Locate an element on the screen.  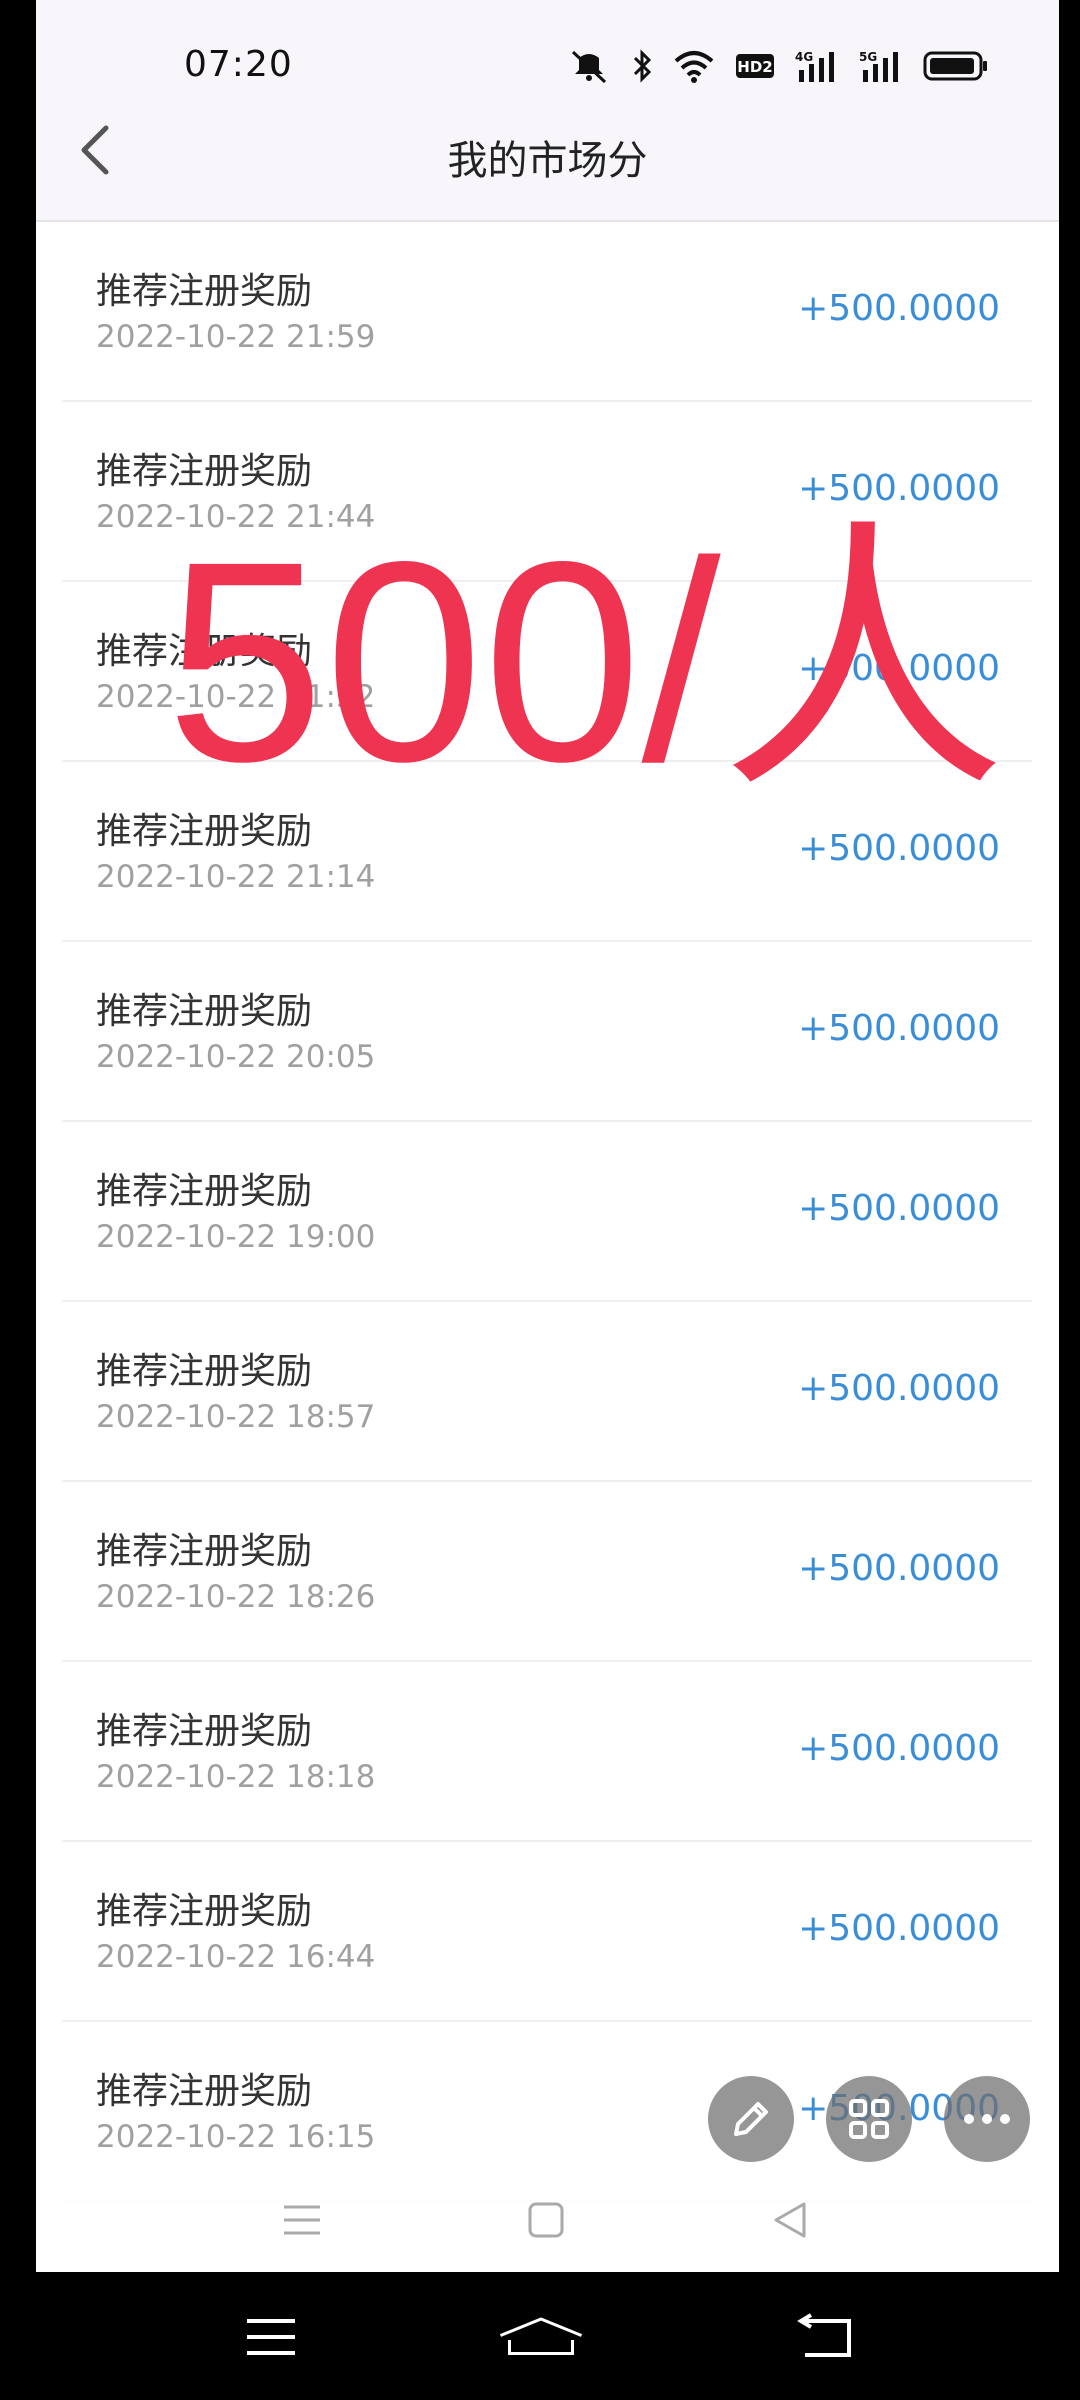
more-icon is located at coordinates (987, 2119).